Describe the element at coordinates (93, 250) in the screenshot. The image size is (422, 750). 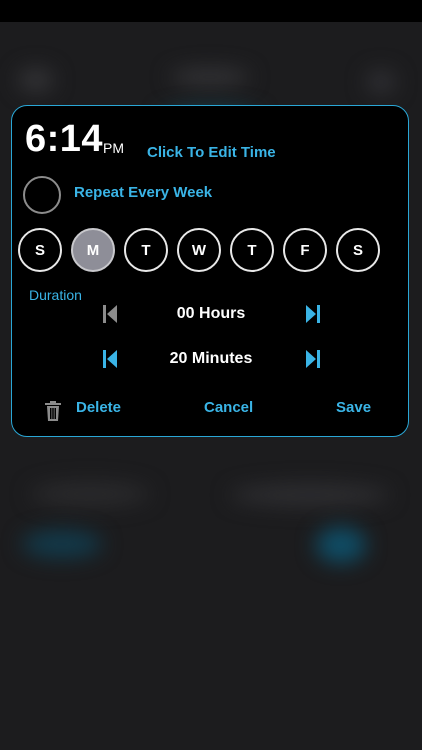
I see `day-button-monday: M` at that location.